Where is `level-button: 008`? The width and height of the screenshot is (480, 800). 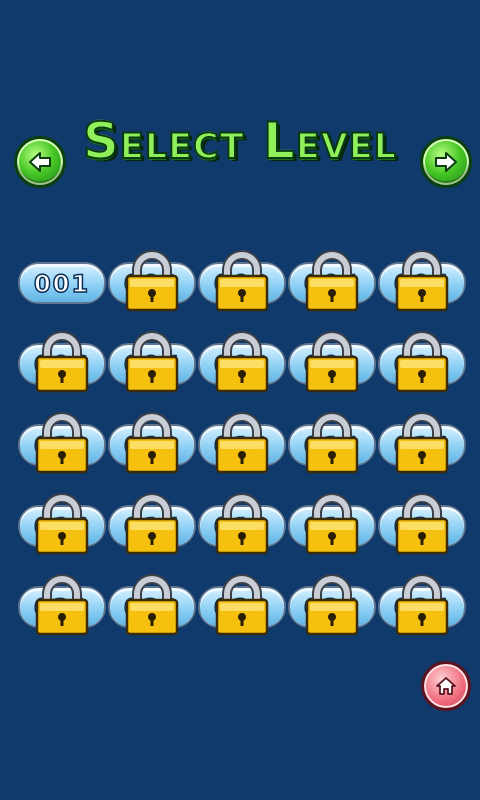 level-button: 008 is located at coordinates (241, 362).